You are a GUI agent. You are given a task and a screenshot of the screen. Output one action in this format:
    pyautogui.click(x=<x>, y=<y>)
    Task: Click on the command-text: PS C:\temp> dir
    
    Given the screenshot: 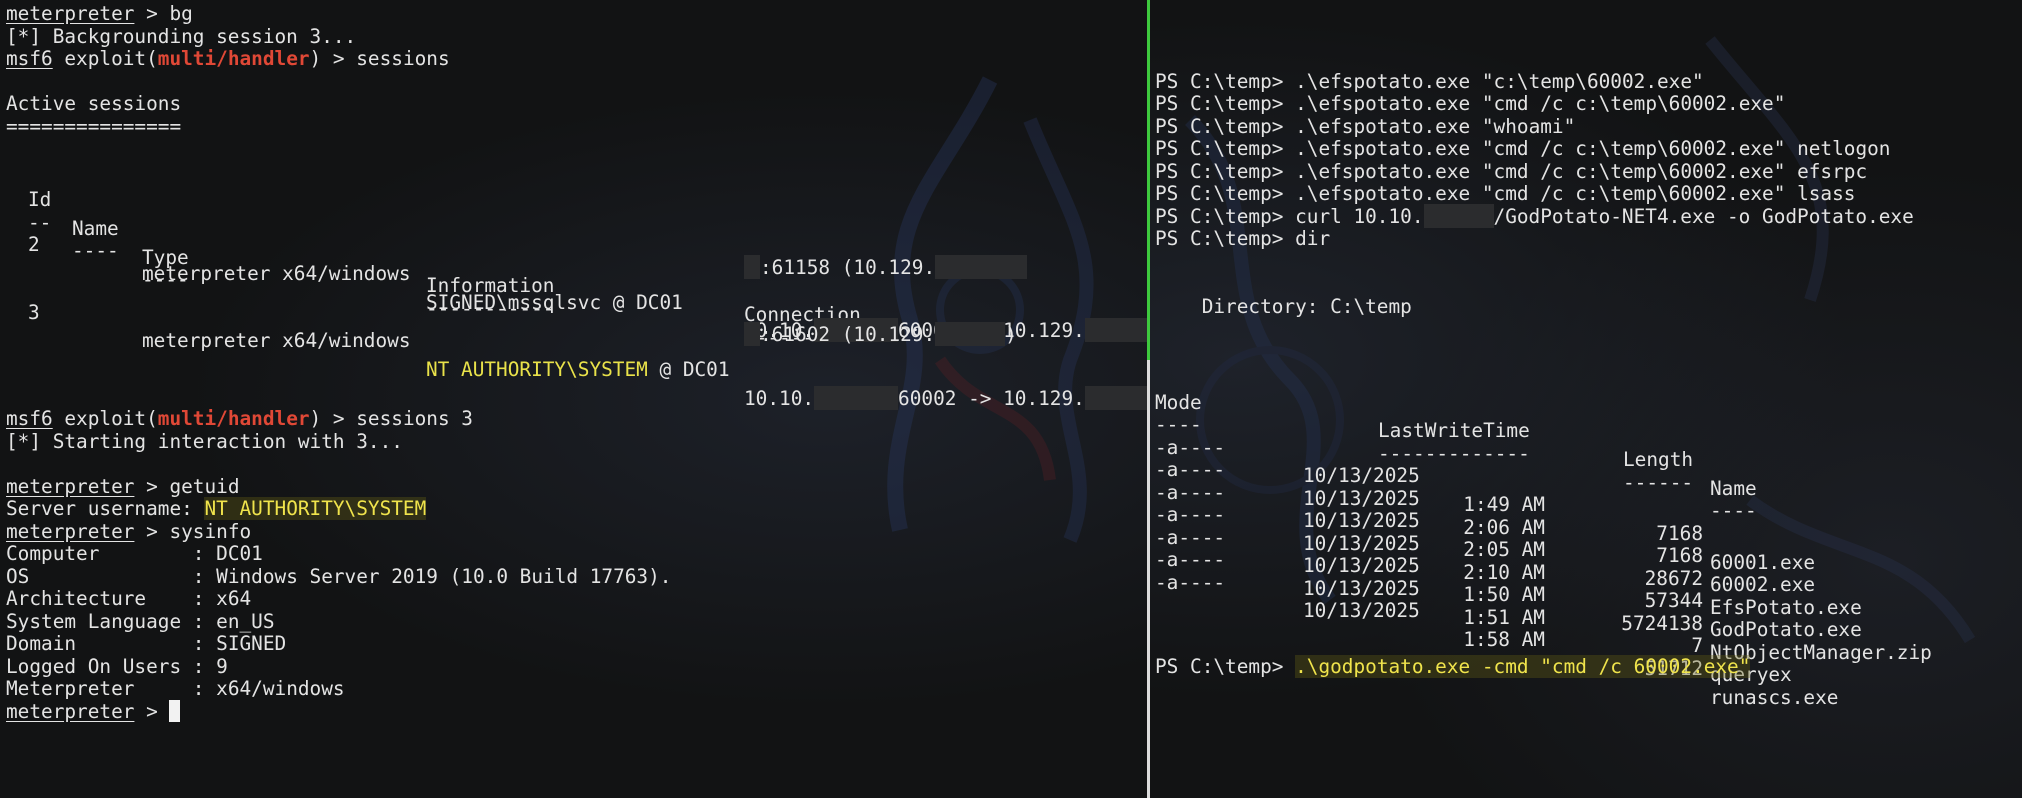 What is the action you would take?
    pyautogui.click(x=1243, y=238)
    